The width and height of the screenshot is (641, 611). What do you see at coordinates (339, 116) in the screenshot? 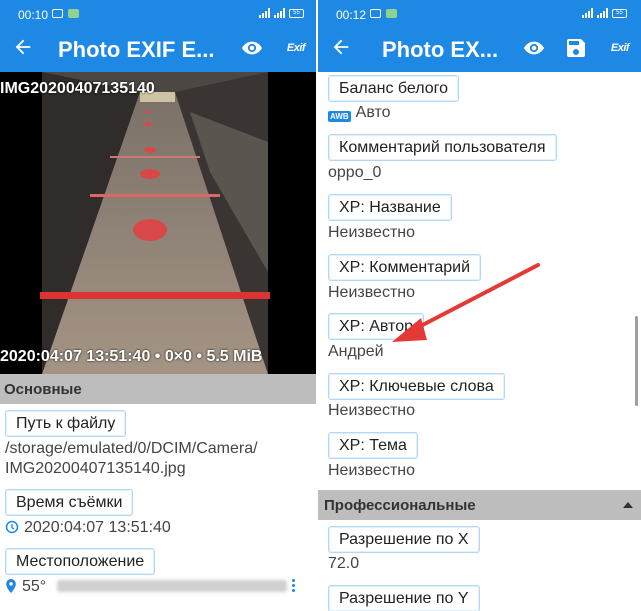
I see `awb-icon: AWB` at bounding box center [339, 116].